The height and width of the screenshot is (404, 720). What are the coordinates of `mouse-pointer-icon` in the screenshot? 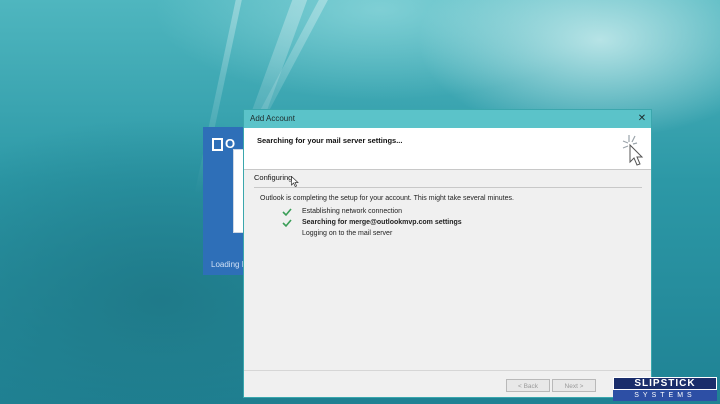 It's located at (295, 181).